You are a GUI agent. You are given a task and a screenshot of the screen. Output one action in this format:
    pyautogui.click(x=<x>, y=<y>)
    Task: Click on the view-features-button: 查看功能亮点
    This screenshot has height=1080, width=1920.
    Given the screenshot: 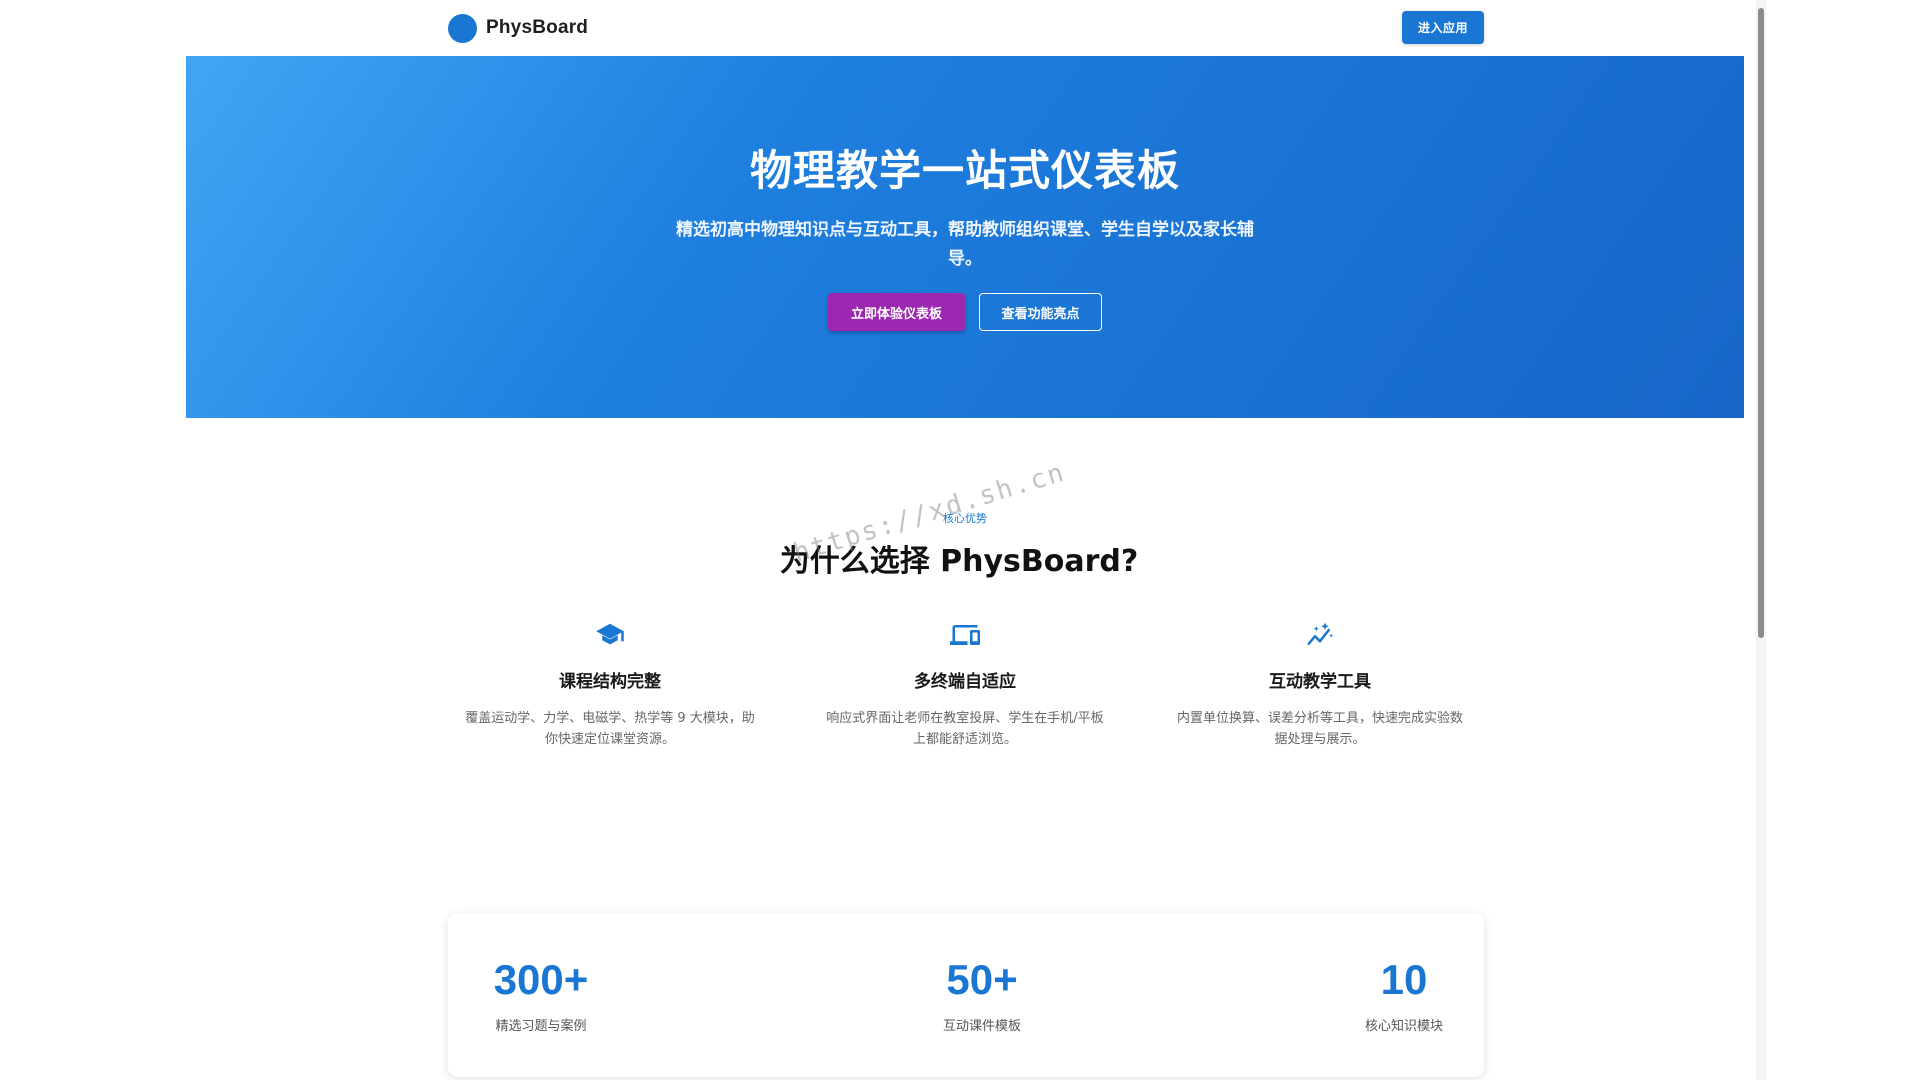 What is the action you would take?
    pyautogui.click(x=1040, y=312)
    